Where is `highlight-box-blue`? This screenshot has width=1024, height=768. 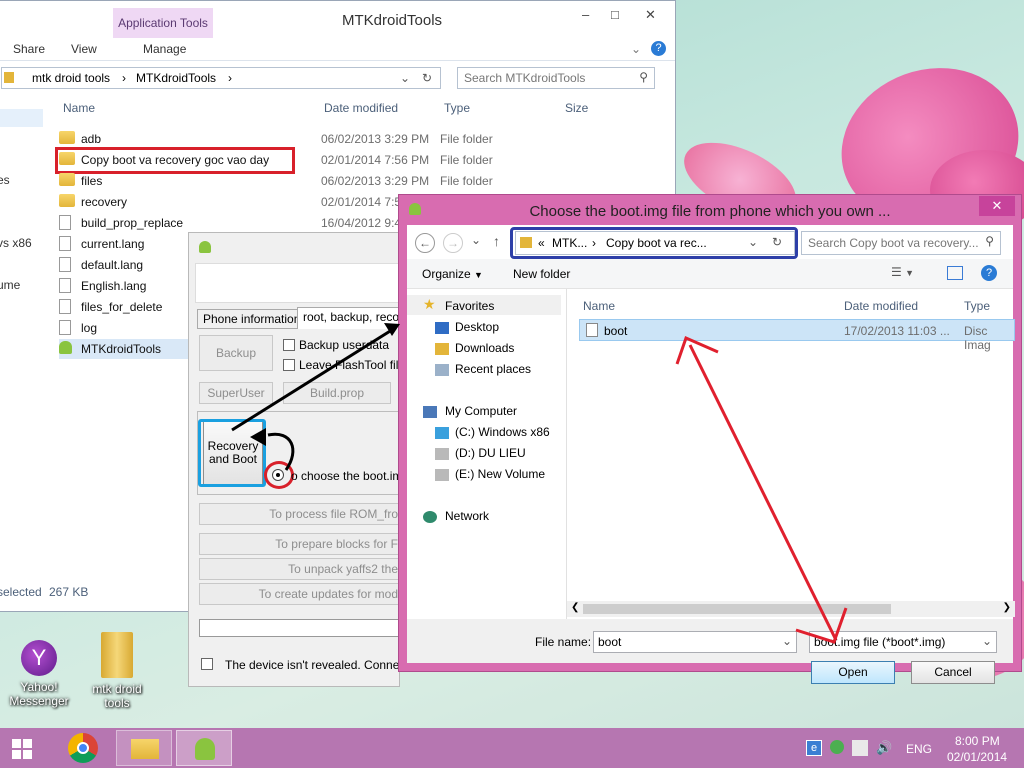 highlight-box-blue is located at coordinates (232, 453).